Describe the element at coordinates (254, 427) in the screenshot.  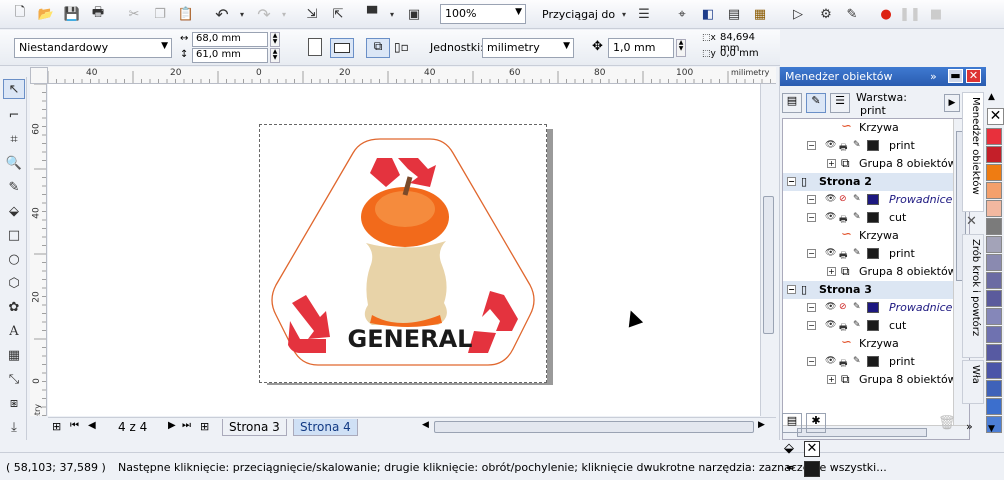
I see `tab-strona-3: Strona 3` at that location.